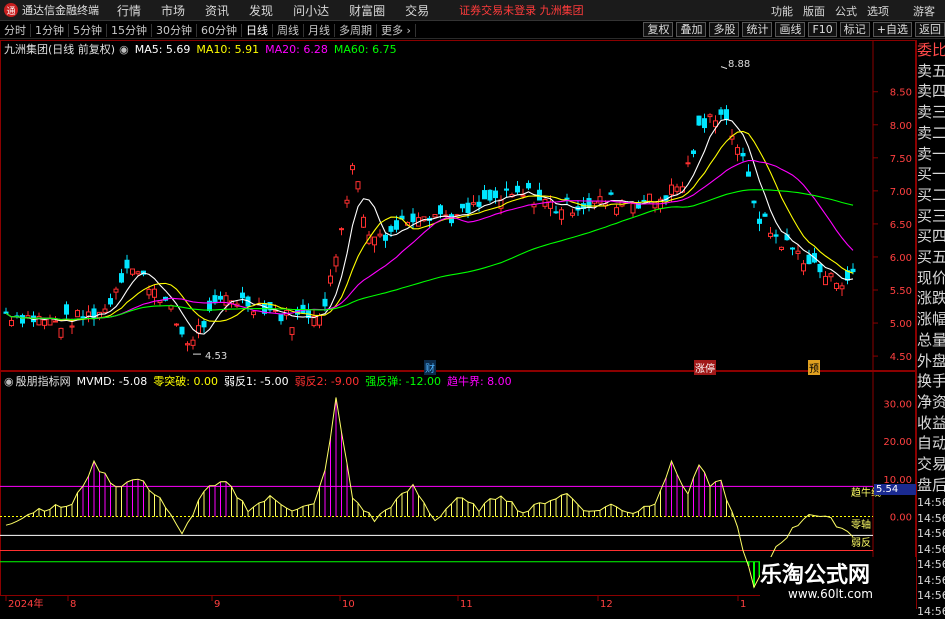 This screenshot has height=619, width=945. I want to click on ma10-label: MA10: 5.91, so click(228, 49).